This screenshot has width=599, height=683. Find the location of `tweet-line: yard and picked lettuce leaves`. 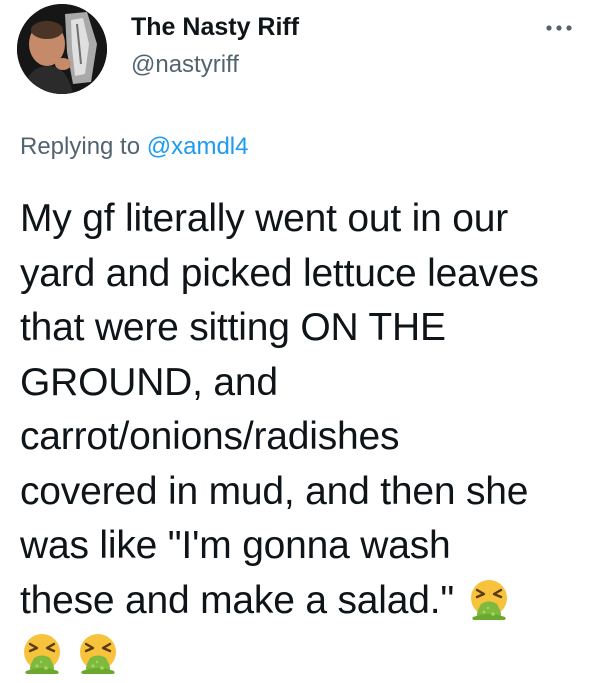

tweet-line: yard and picked lettuce leaves is located at coordinates (279, 273).